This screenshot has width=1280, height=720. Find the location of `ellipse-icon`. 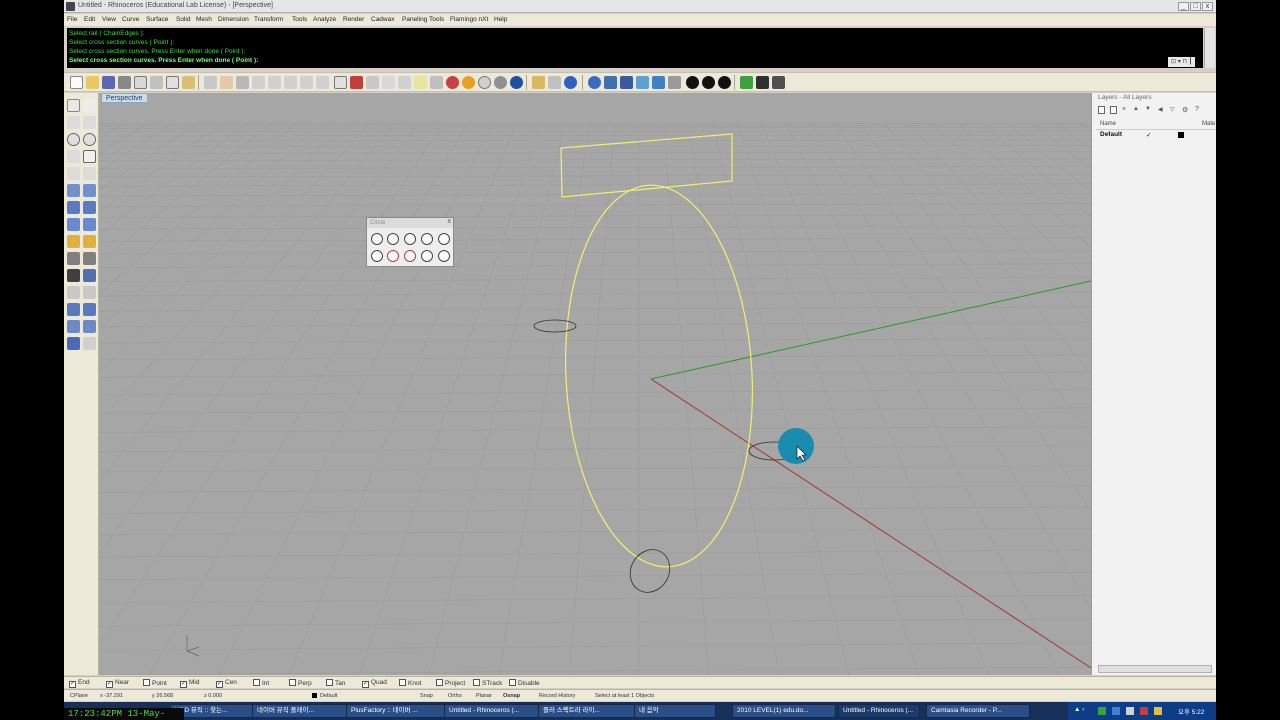

ellipse-icon is located at coordinates (89, 139).